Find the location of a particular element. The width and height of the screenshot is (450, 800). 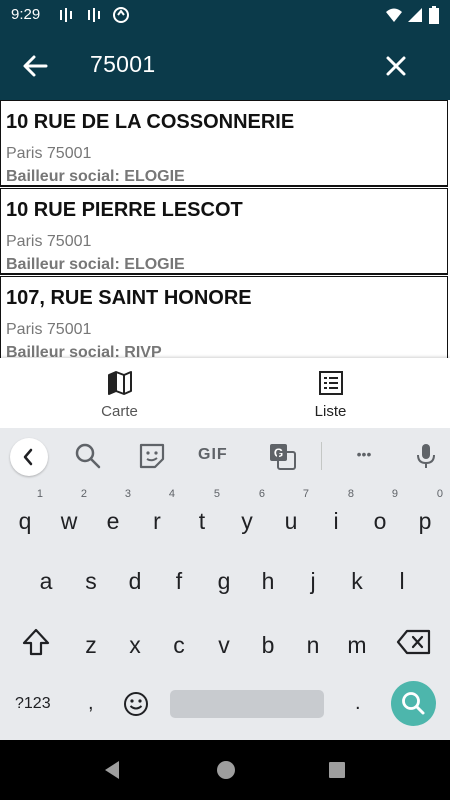

period-key: . is located at coordinates (358, 703).